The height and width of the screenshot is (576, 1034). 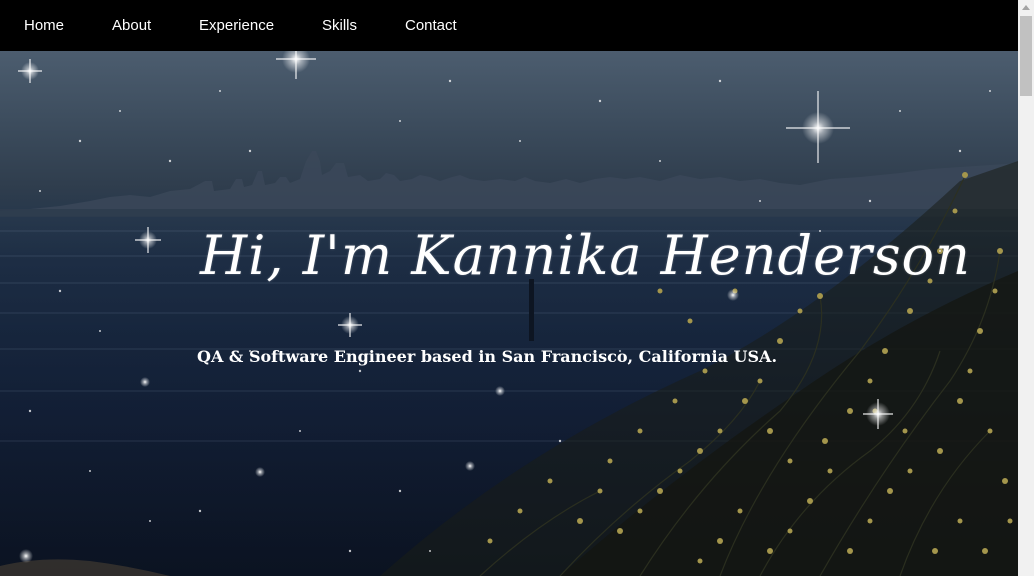 I want to click on city-skyline, so click(x=509, y=183).